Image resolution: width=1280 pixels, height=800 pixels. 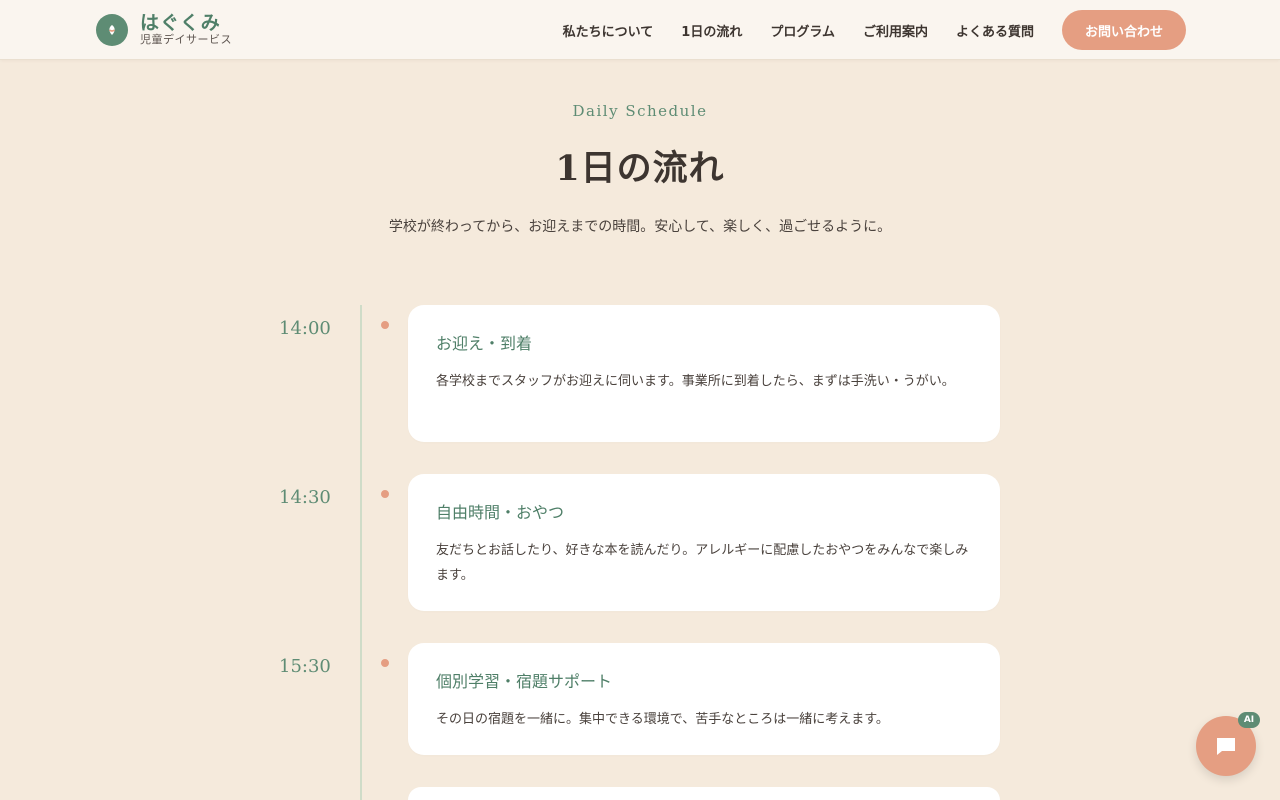 What do you see at coordinates (662, 719) in the screenshot?
I see `schedule-card-text: その日の宿題を一緒に。集中できる環境で、苦手なところは一緒に考えます。` at bounding box center [662, 719].